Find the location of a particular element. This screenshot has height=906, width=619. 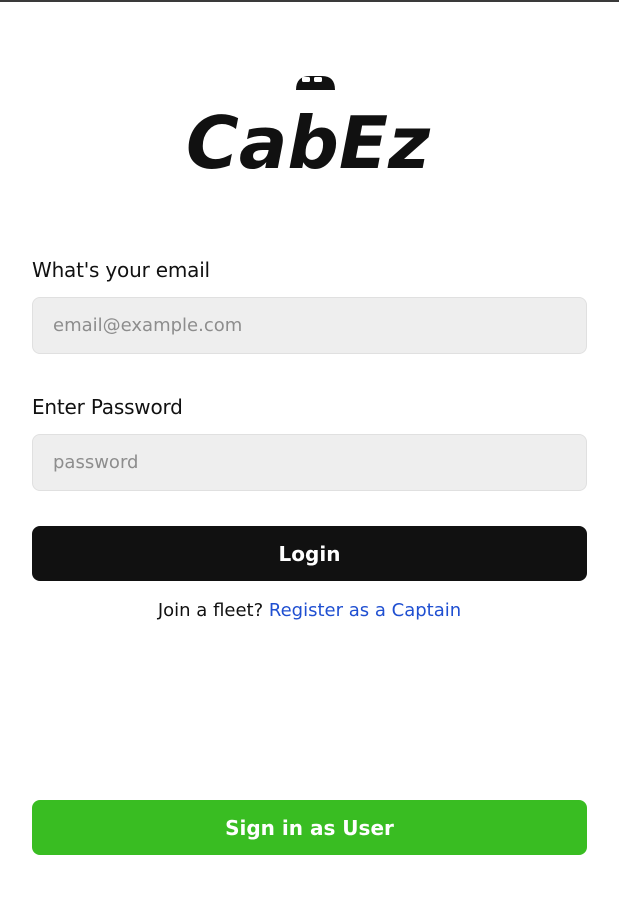

cabez-logo: CabEz is located at coordinates (309, 124).